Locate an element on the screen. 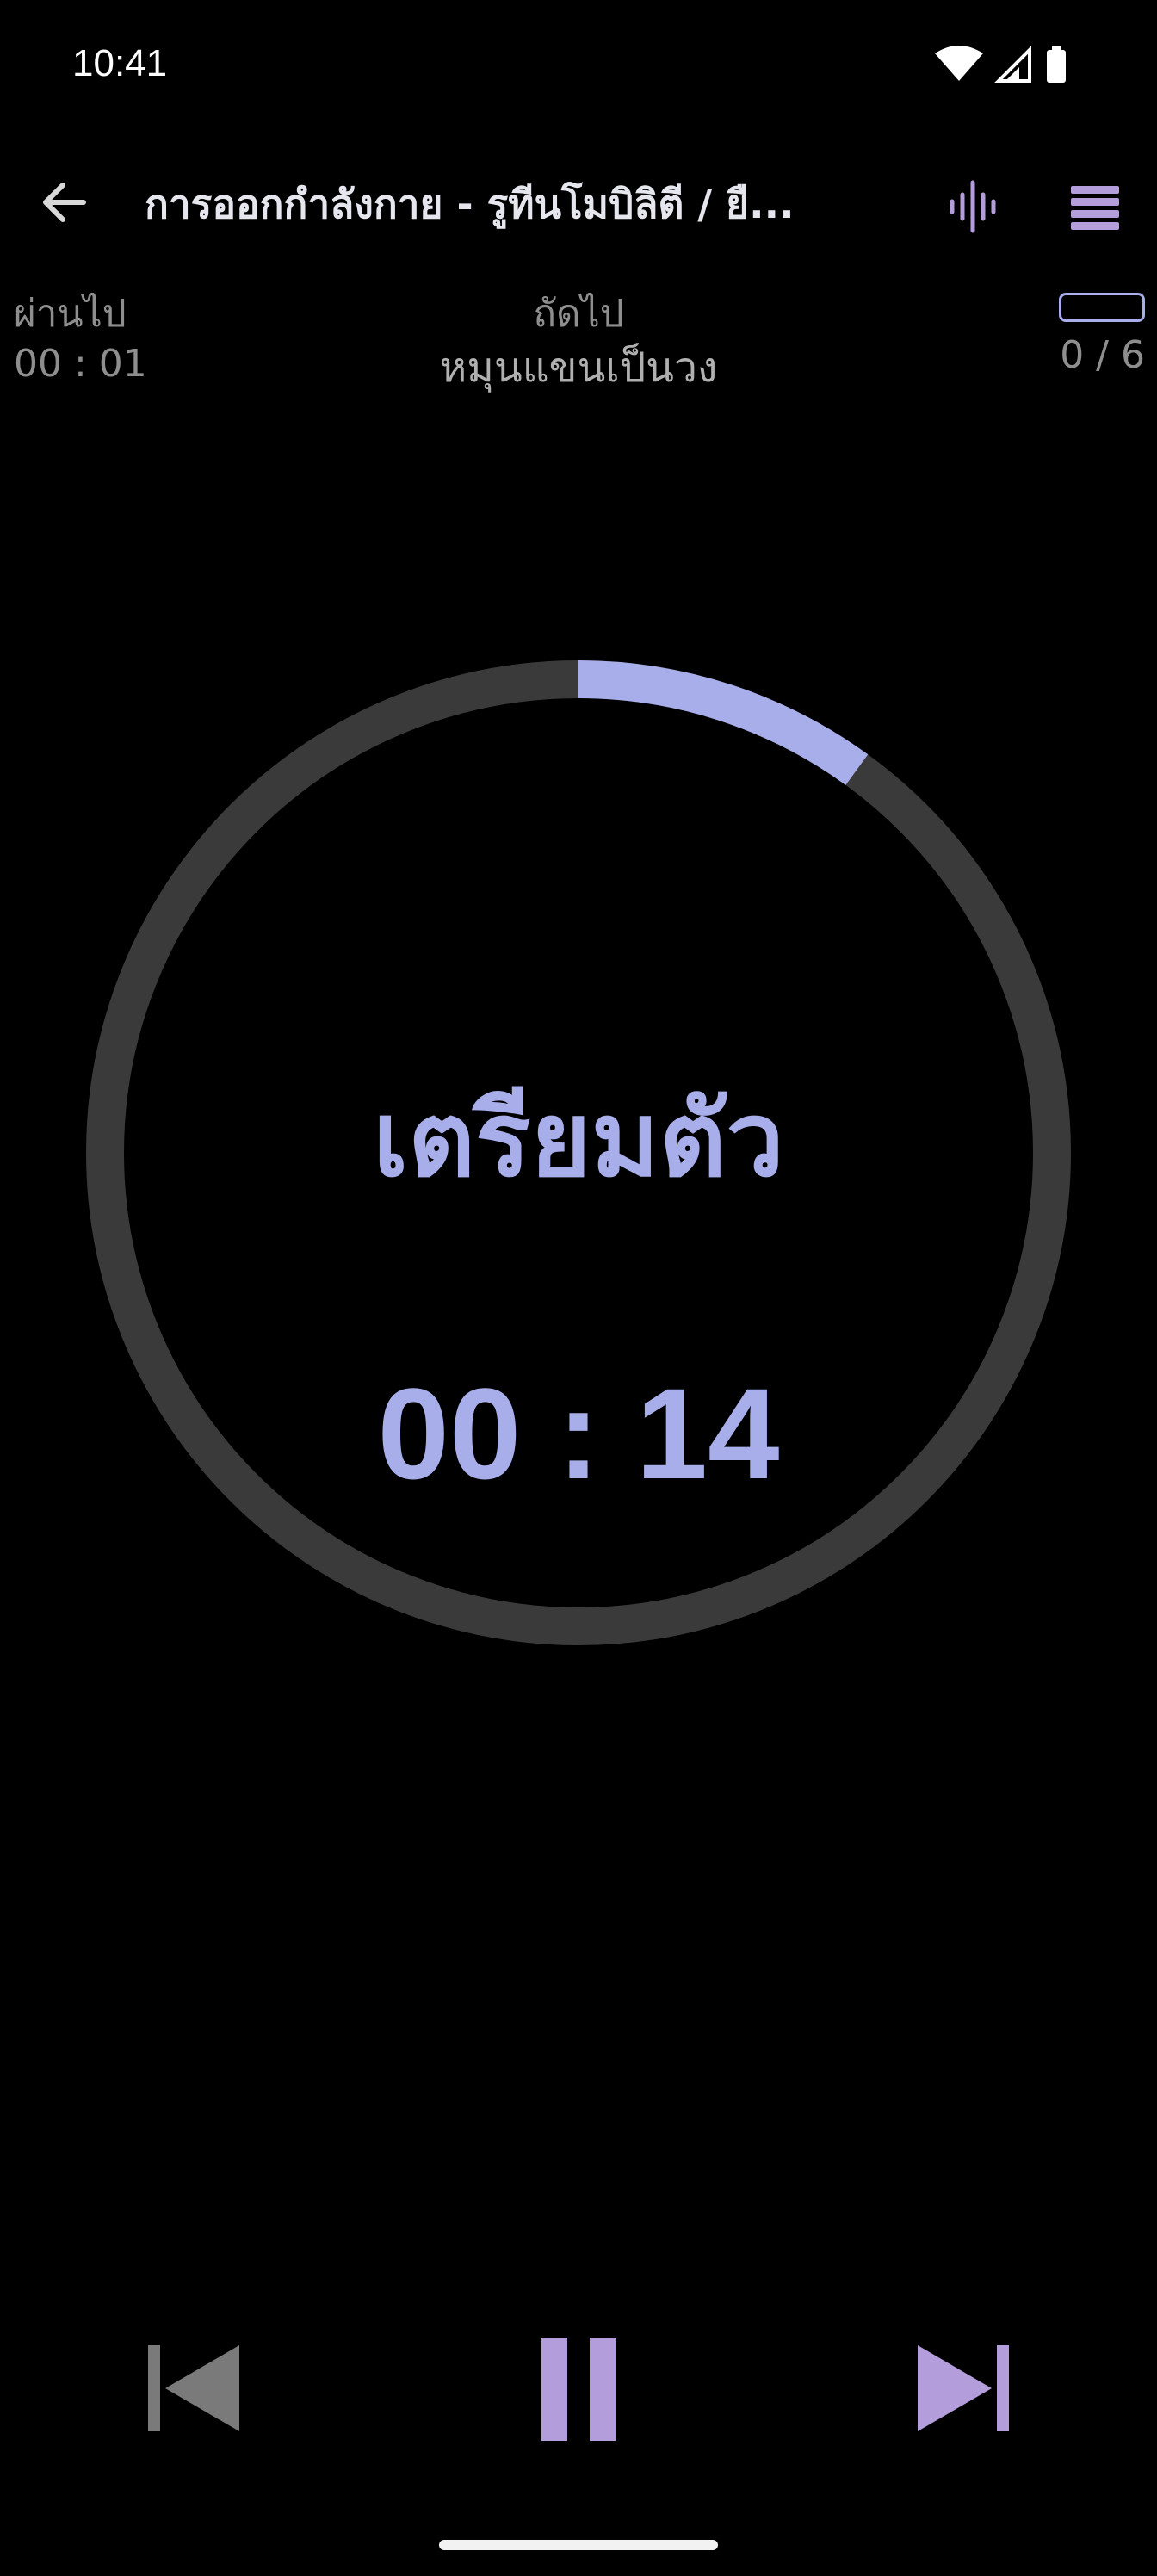  voice-button is located at coordinates (973, 206).